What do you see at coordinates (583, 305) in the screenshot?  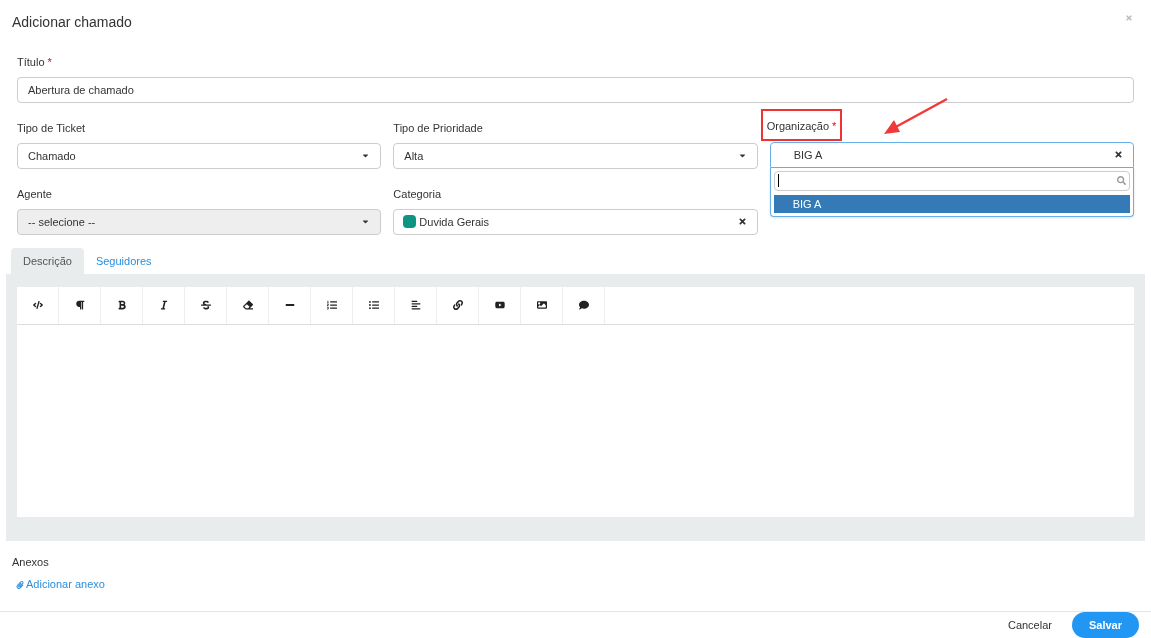 I see `comment-icon` at bounding box center [583, 305].